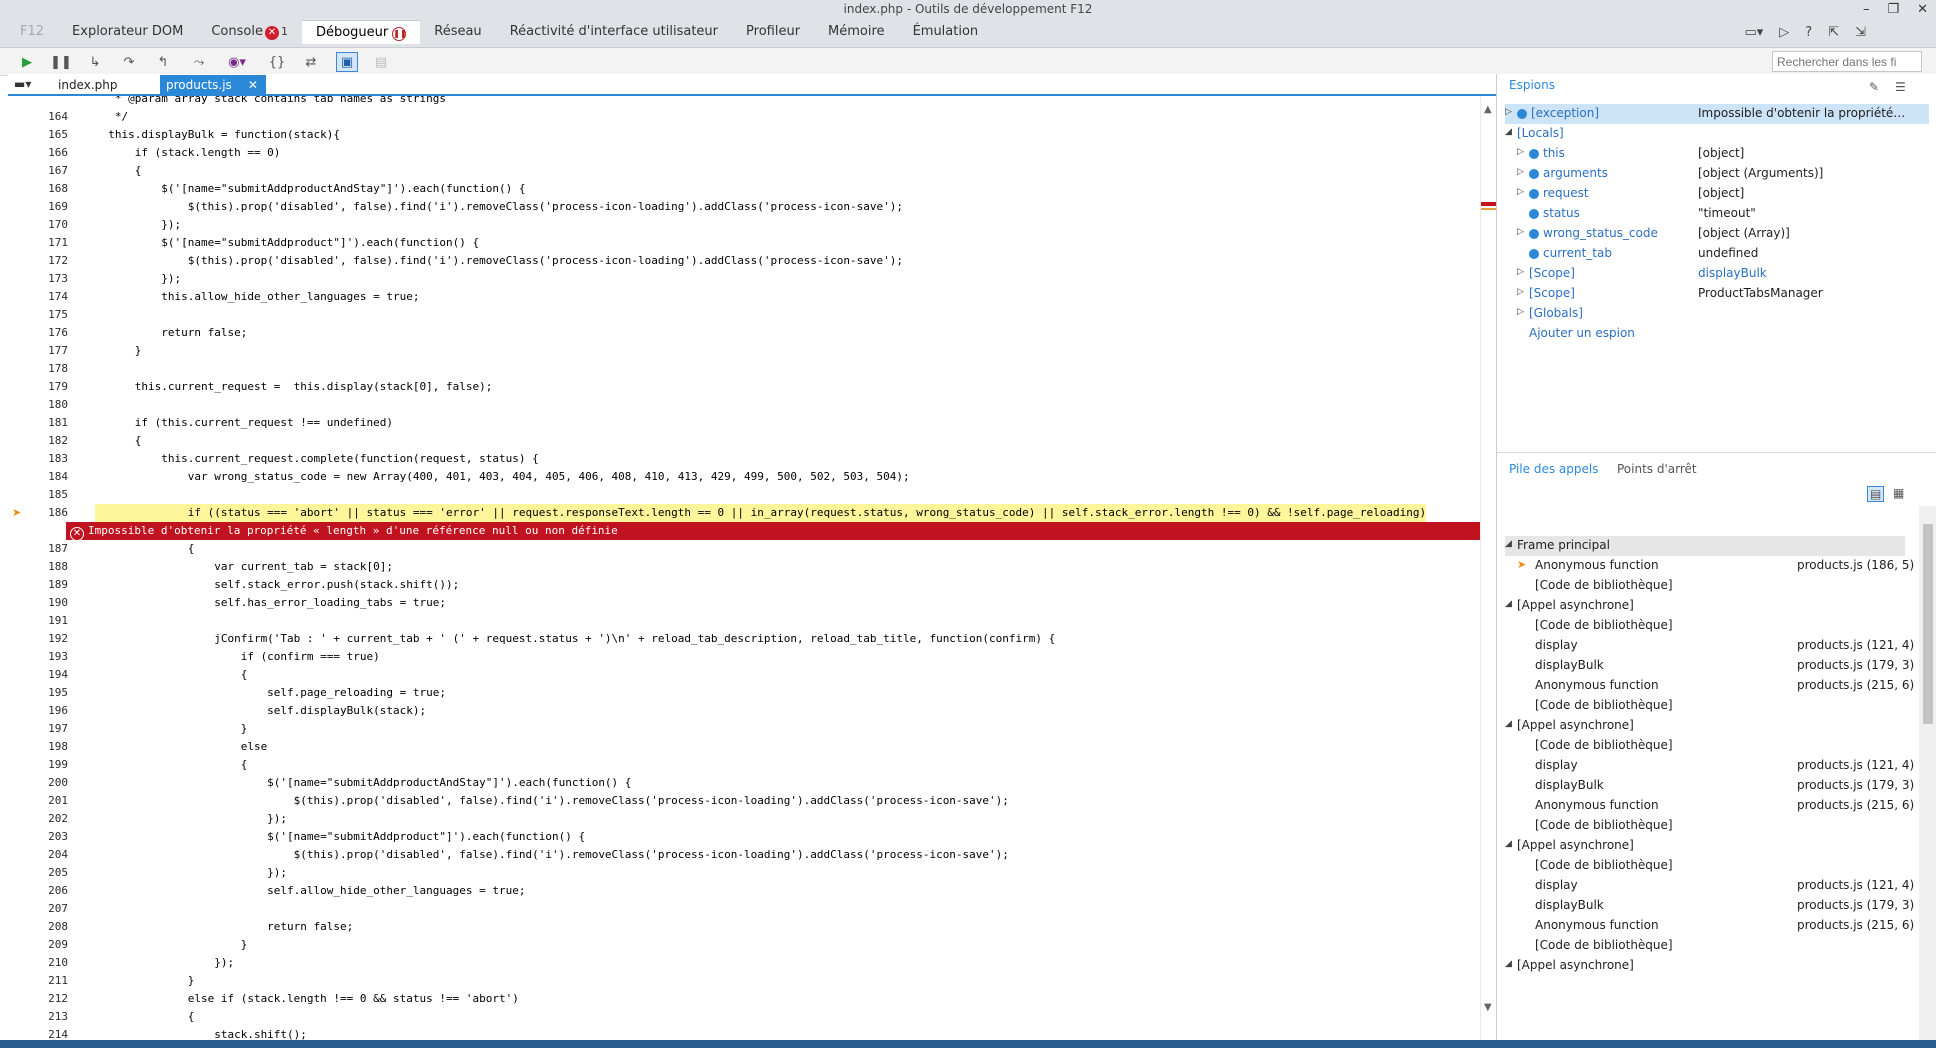 Image resolution: width=1936 pixels, height=1048 pixels. I want to click on dock-icon: ▭▾, so click(1753, 32).